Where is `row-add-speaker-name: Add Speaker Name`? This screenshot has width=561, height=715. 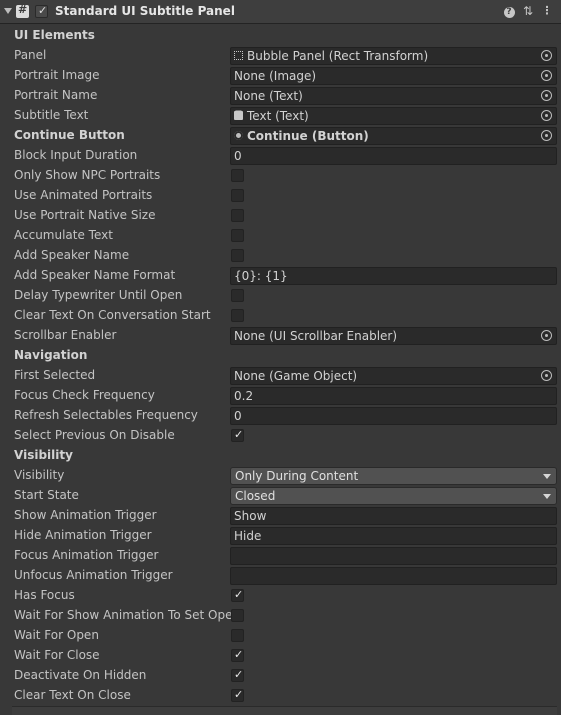
row-add-speaker-name: Add Speaker Name is located at coordinates (280, 256).